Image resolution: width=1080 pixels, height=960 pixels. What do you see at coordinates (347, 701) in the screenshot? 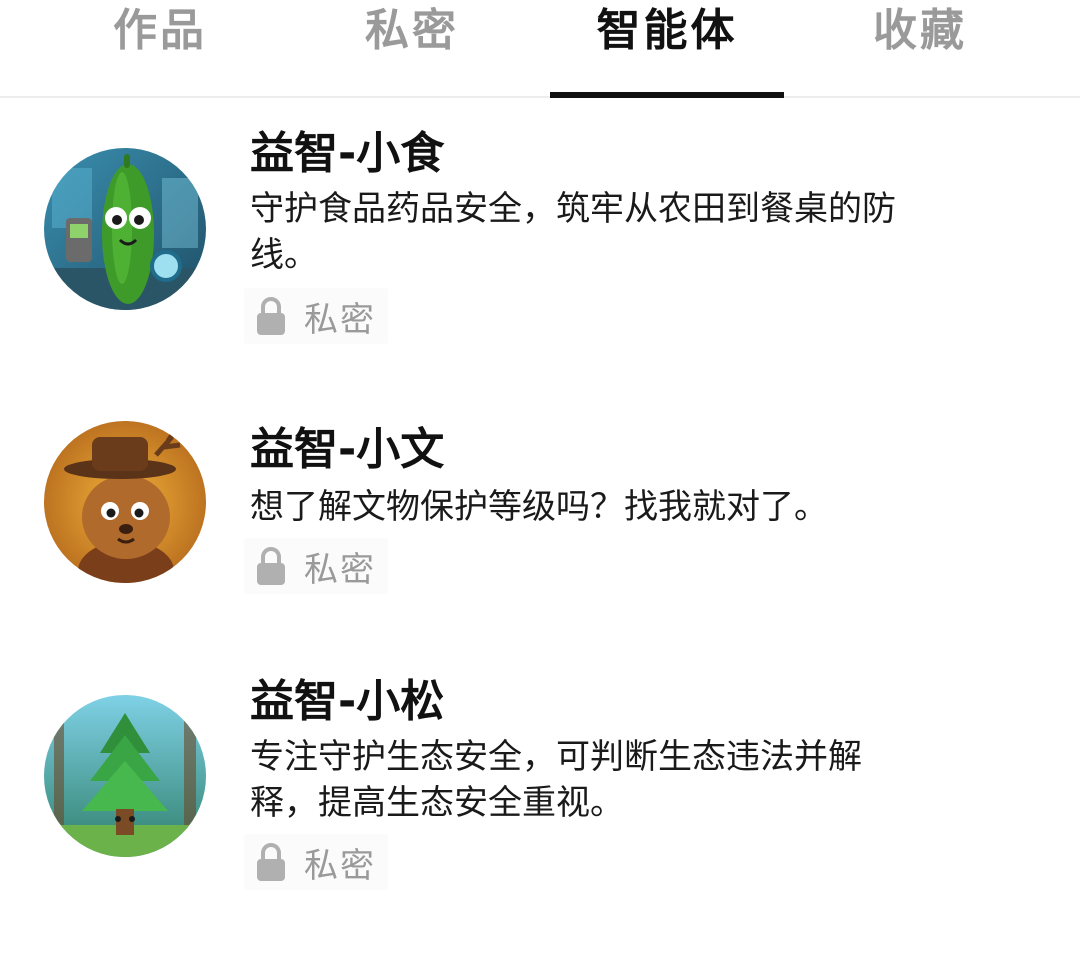
I see `agent-name: 益智-小松` at bounding box center [347, 701].